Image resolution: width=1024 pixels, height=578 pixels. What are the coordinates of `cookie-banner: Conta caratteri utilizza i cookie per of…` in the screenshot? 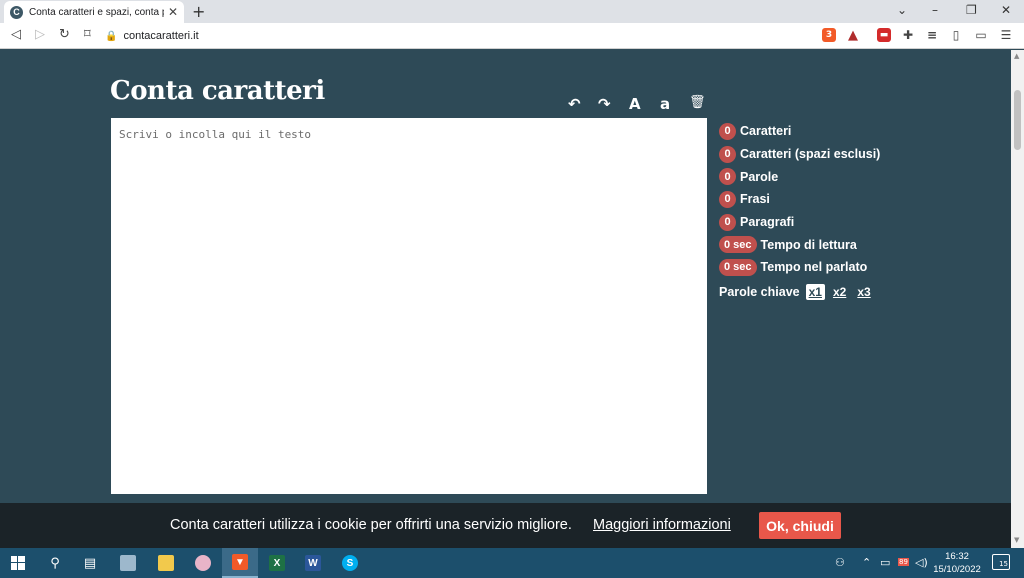 It's located at (505, 525).